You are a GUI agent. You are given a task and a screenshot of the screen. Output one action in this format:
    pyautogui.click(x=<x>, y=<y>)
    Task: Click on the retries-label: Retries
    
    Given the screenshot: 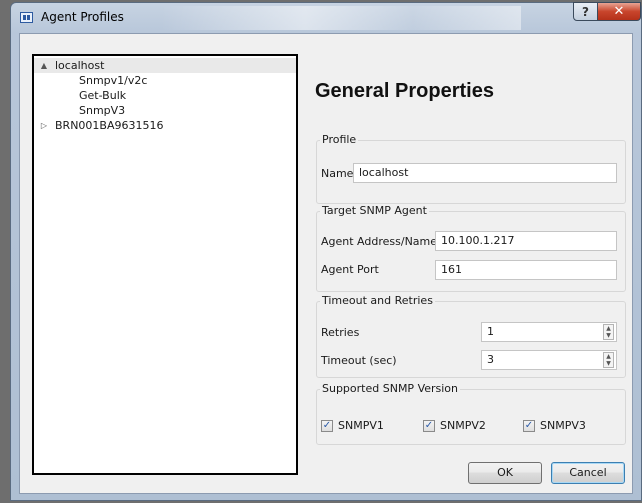 What is the action you would take?
    pyautogui.click(x=340, y=332)
    